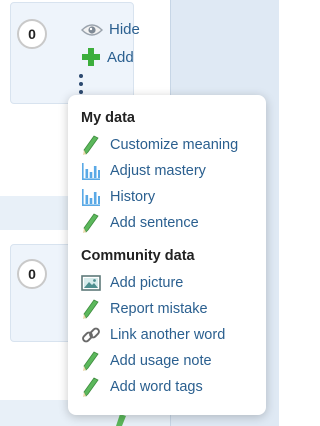  What do you see at coordinates (133, 197) in the screenshot?
I see `history-label: History` at bounding box center [133, 197].